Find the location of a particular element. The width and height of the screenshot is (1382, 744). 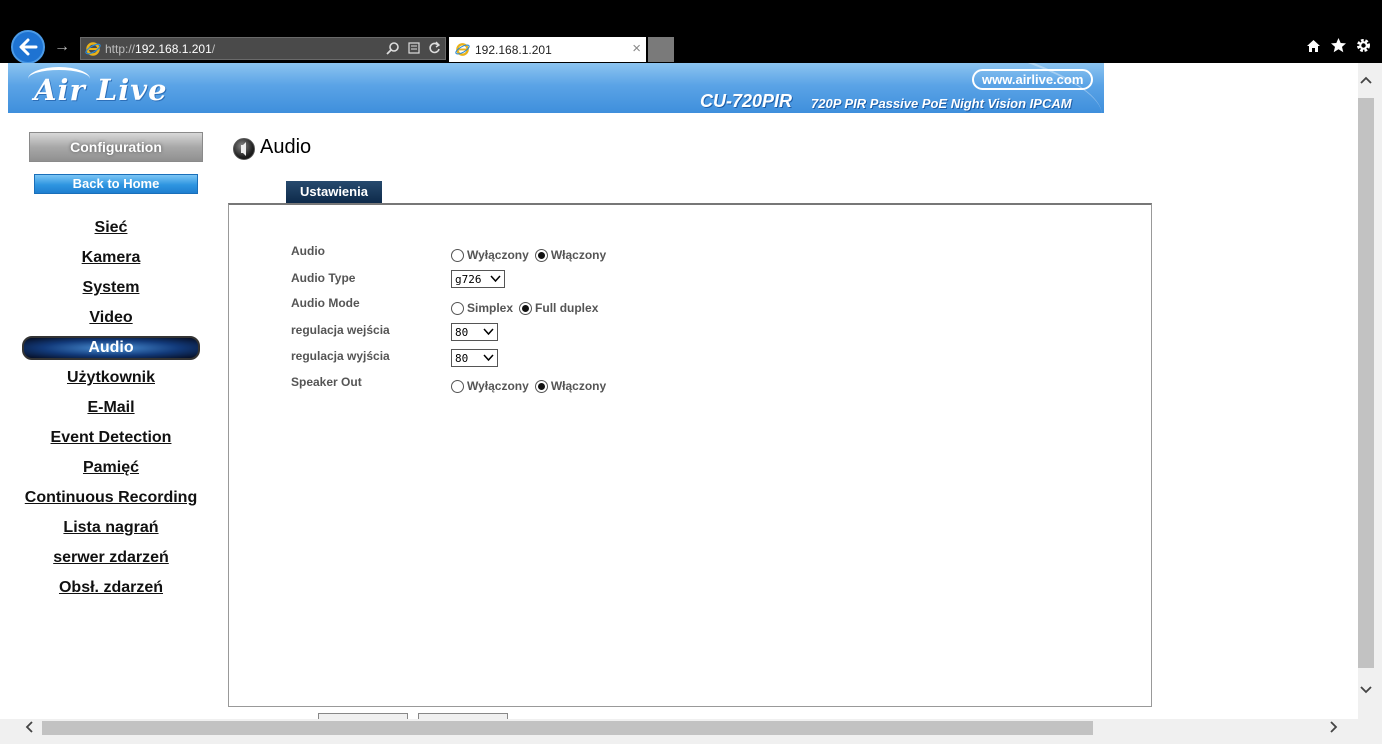

output-gain-label: regulacja wyjścia is located at coordinates (340, 356).